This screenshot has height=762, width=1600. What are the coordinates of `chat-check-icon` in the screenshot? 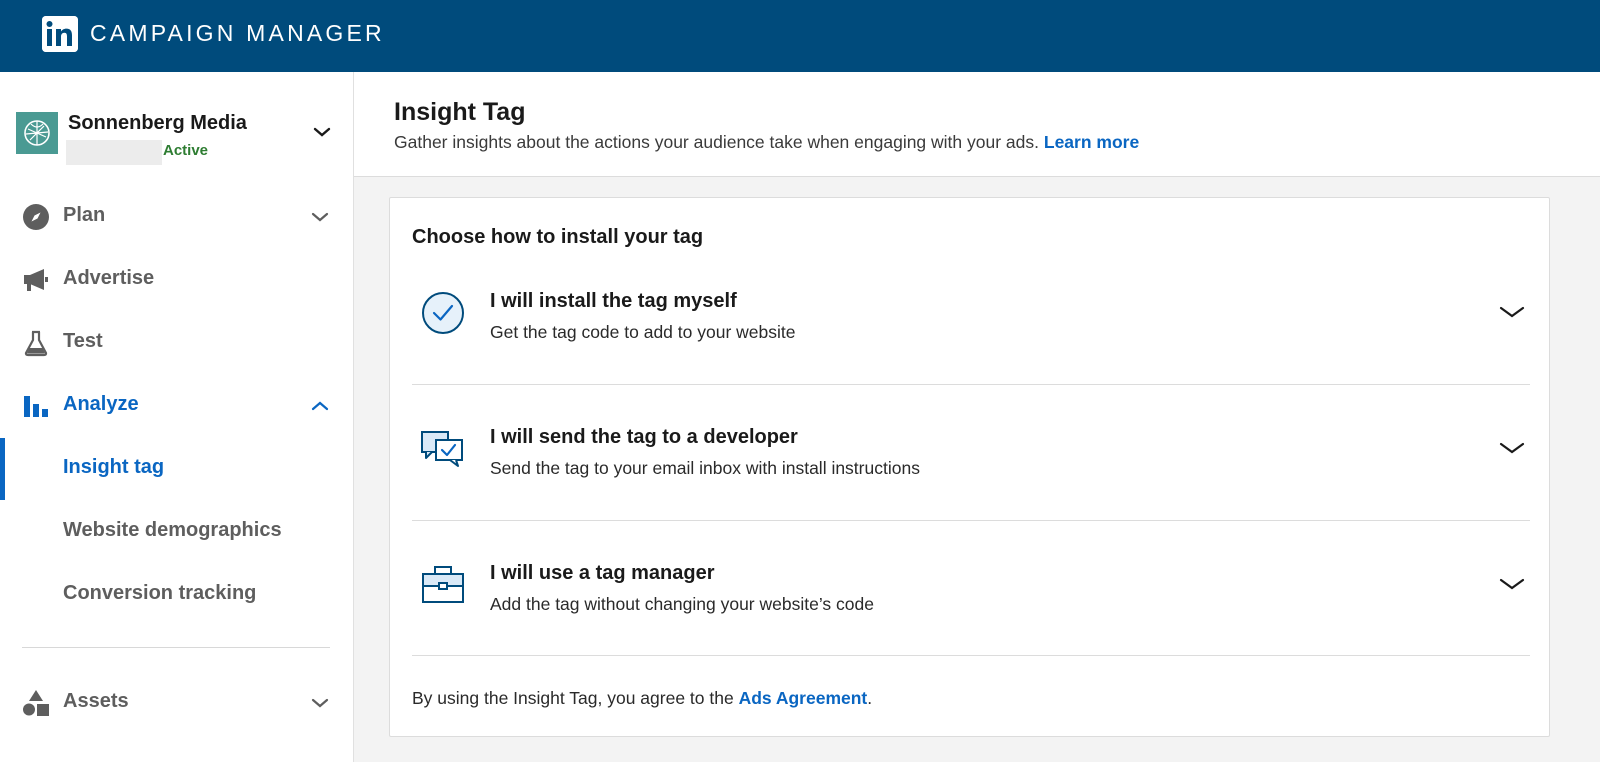 It's located at (442, 449).